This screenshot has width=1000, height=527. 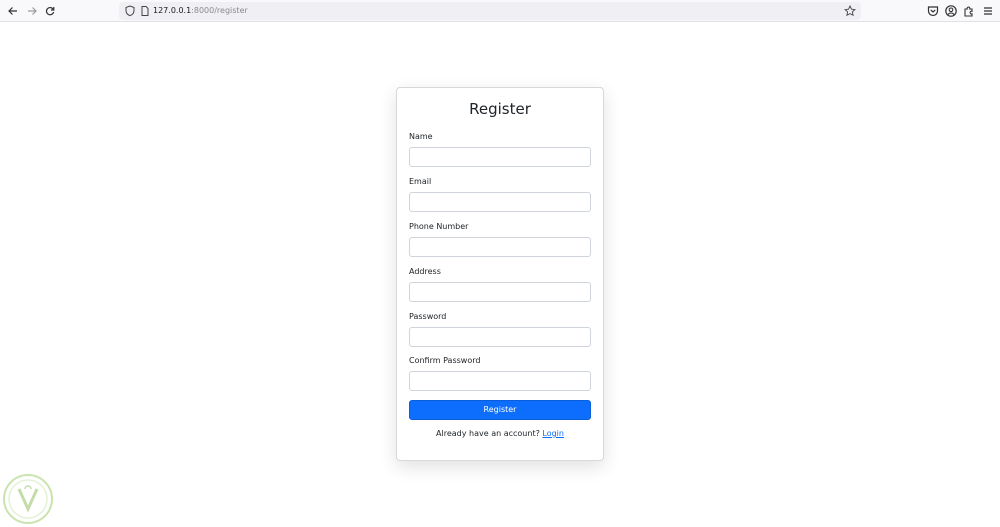 I want to click on hamburger-menu-icon, so click(x=988, y=11).